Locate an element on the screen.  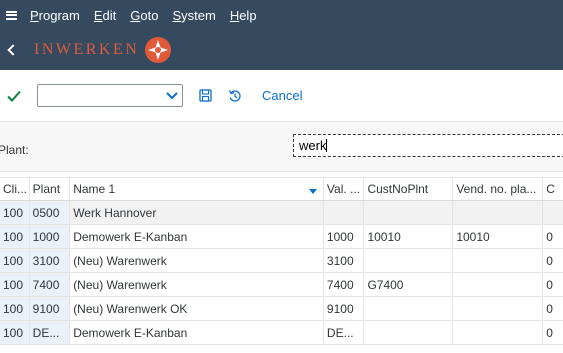
history-icon is located at coordinates (235, 96).